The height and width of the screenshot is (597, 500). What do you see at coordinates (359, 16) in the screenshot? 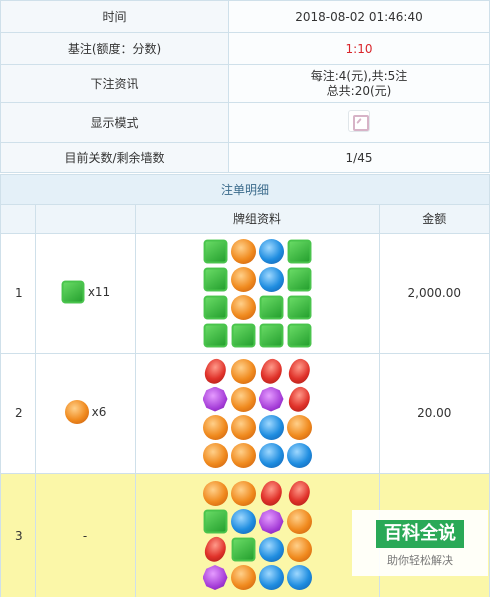
I see `time-value: 2018-08-02 01:46:40` at bounding box center [359, 16].